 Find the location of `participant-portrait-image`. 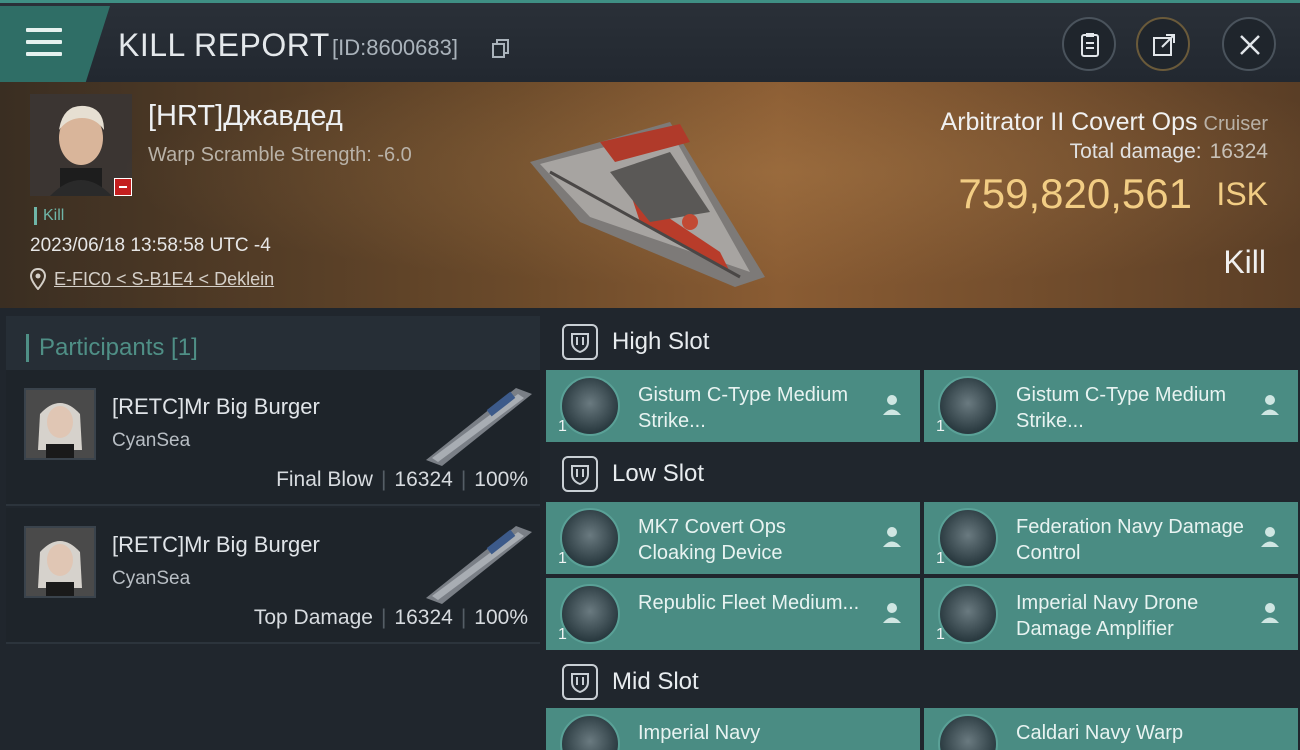

participant-portrait-image is located at coordinates (60, 562).